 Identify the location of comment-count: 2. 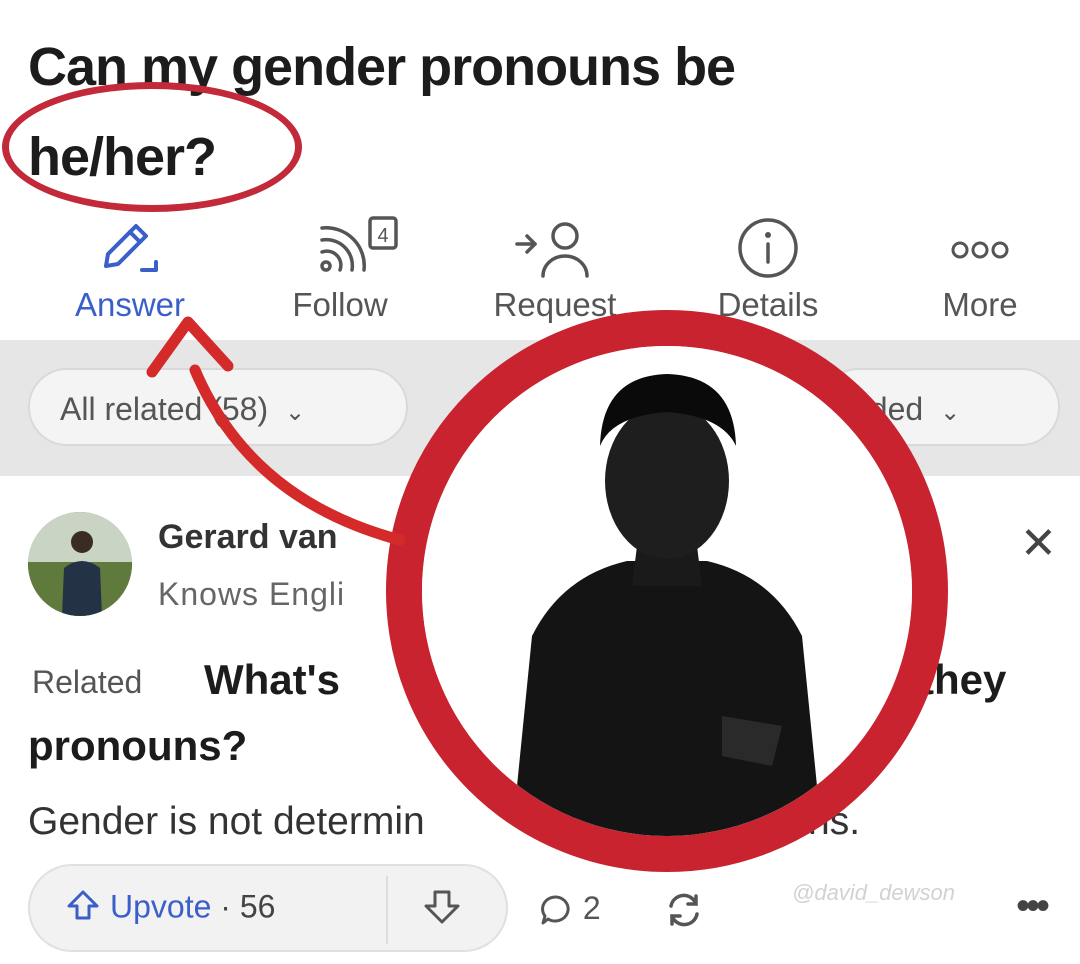
(591, 908).